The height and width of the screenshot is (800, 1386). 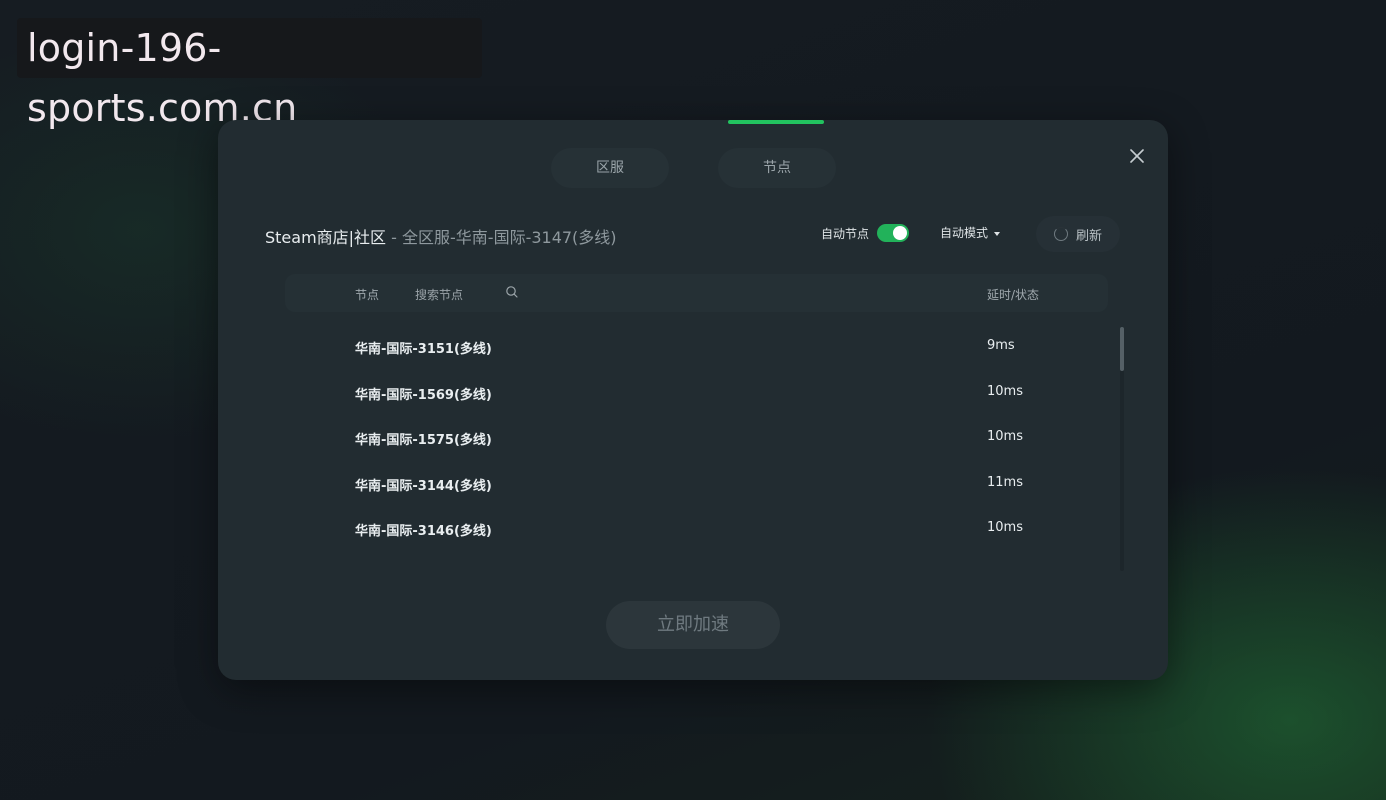 I want to click on search-icon, so click(x=512, y=292).